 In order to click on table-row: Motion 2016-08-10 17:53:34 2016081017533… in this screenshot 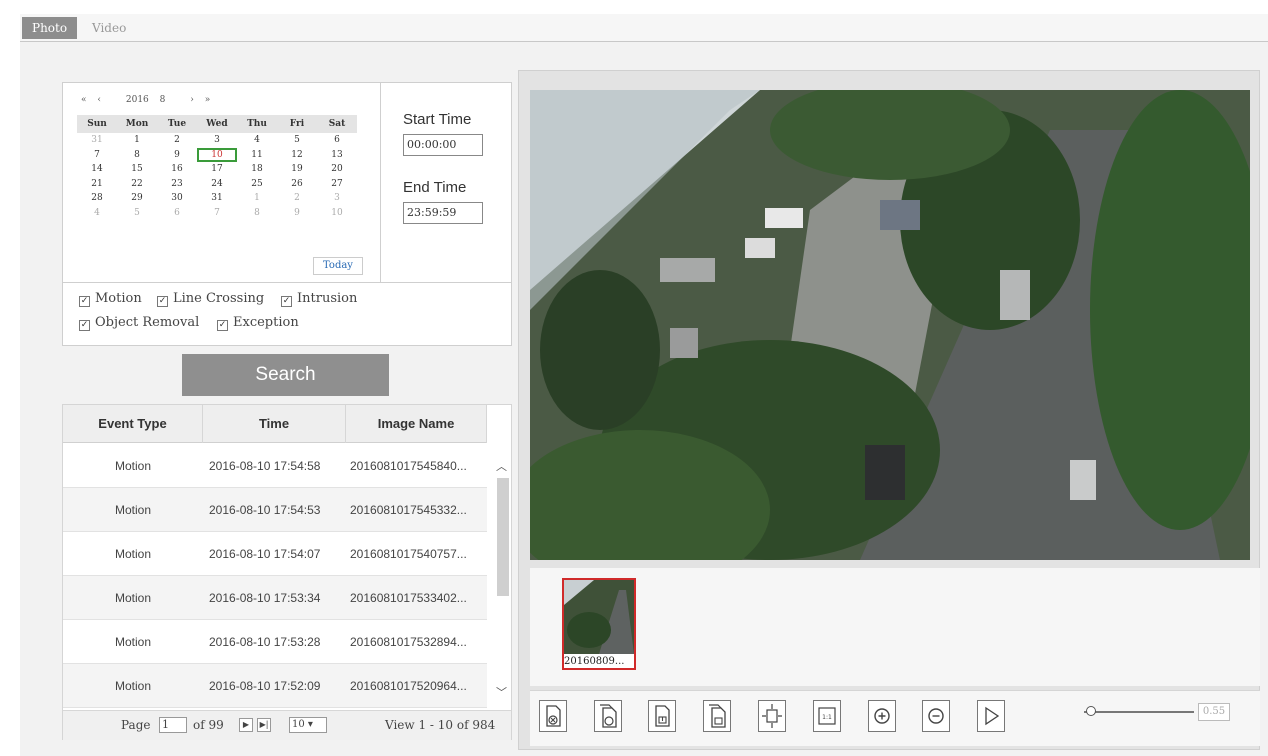, I will do `click(275, 598)`.